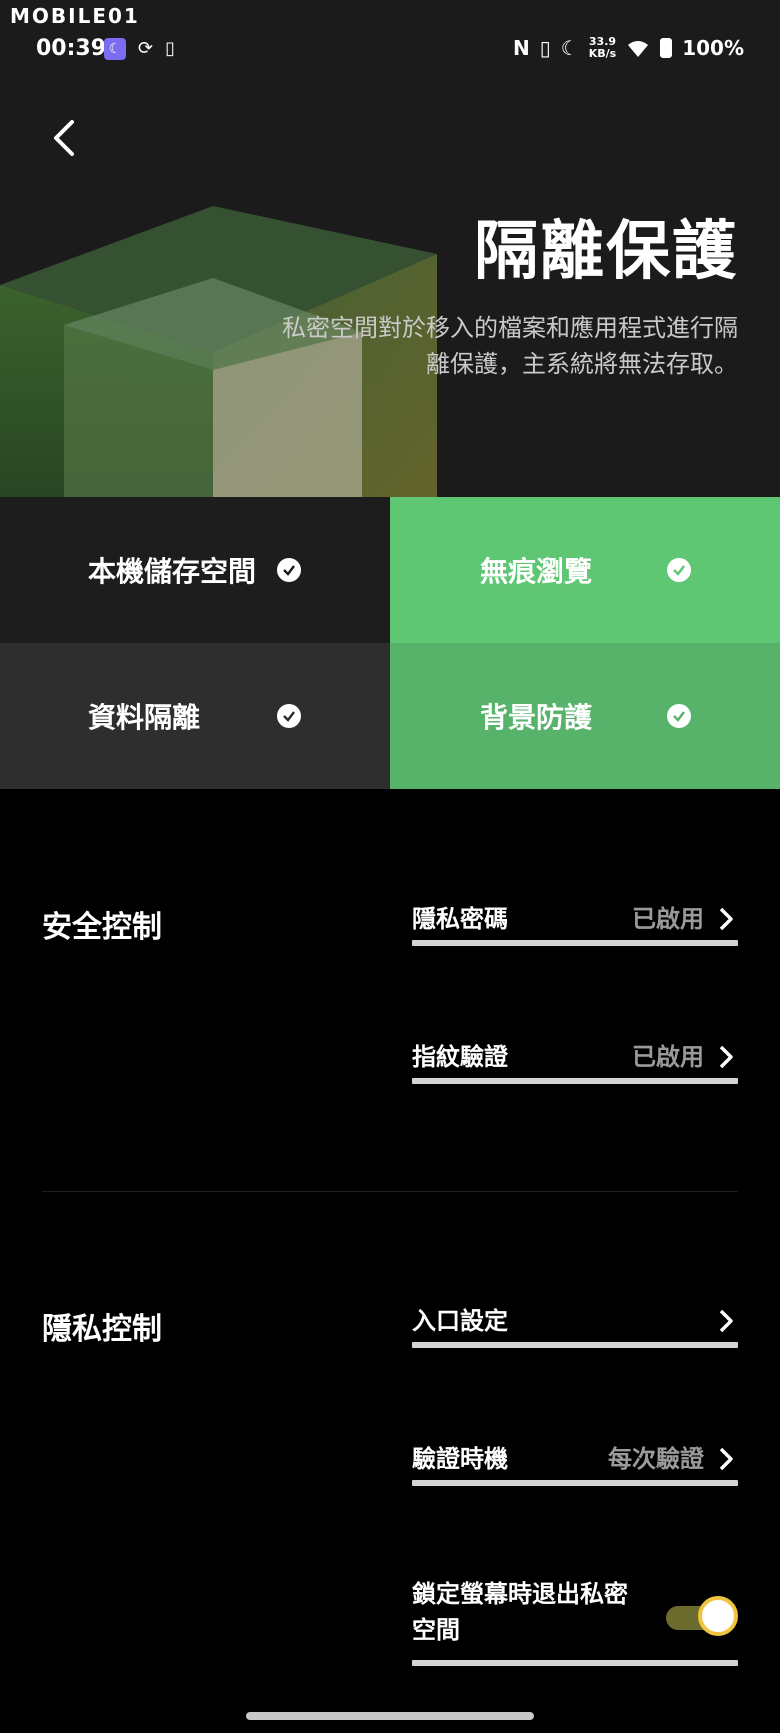  I want to click on phone-icon: ▯, so click(170, 48).